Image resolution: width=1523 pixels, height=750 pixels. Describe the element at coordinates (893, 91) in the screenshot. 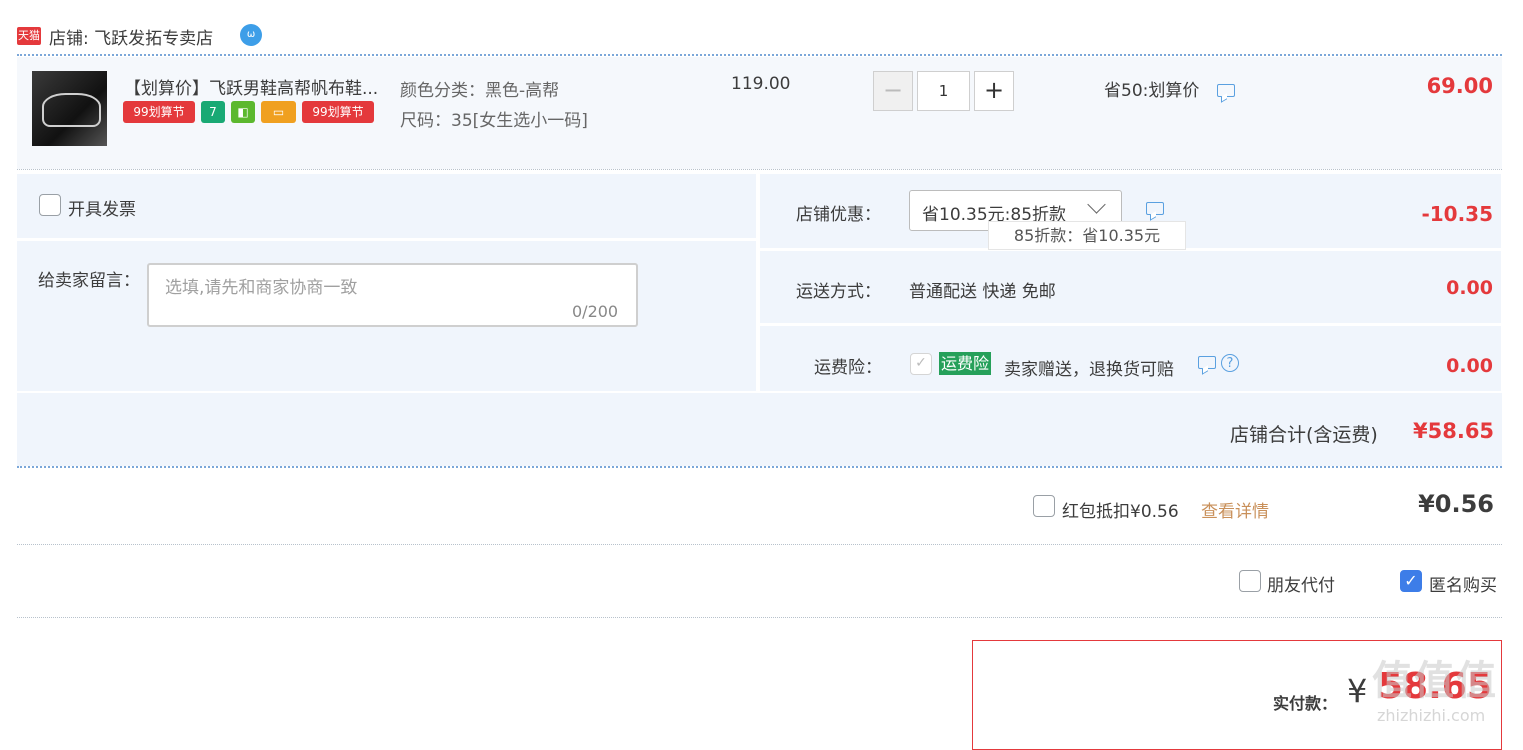

I see `quantity-minus-button: −` at that location.